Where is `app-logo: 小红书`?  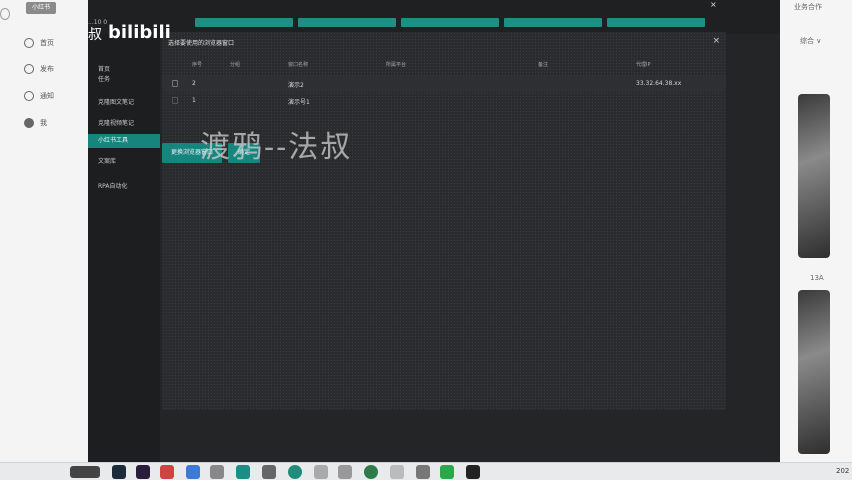 app-logo: 小红书 is located at coordinates (41, 8).